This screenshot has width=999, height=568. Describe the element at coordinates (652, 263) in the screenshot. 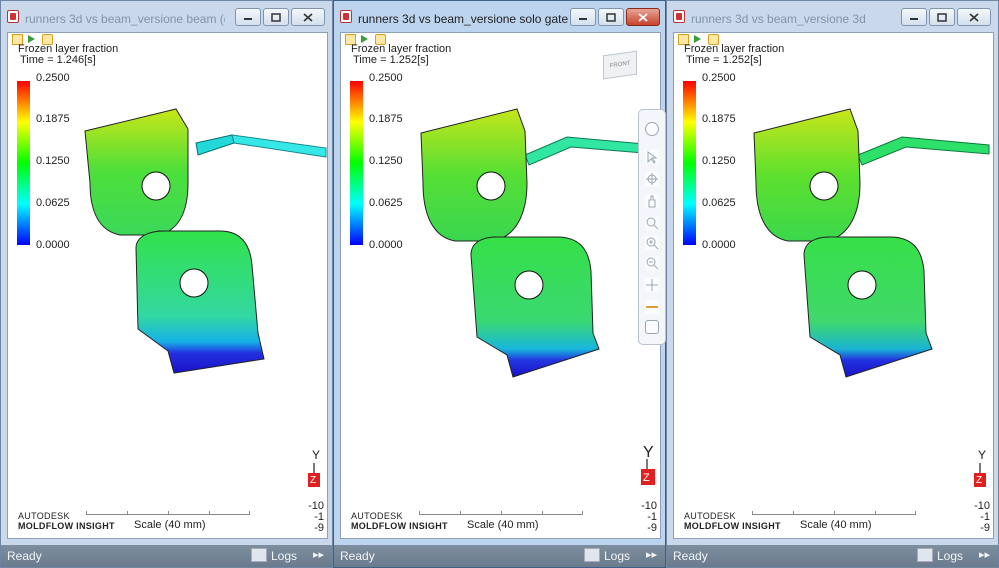

I see `zoom-extents-icon` at that location.